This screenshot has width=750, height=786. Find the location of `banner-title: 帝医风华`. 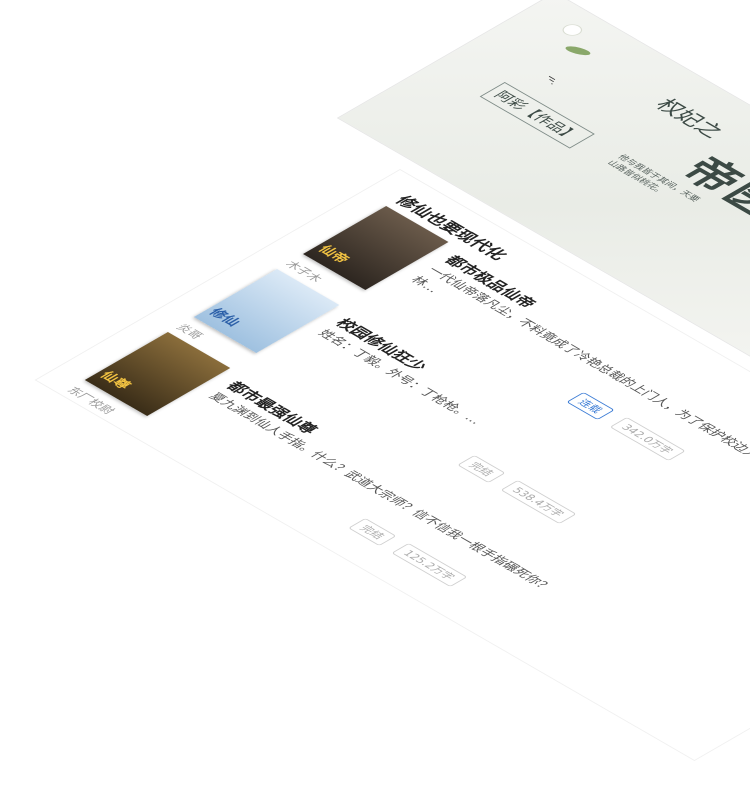

banner-title: 帝医风华 is located at coordinates (709, 211).